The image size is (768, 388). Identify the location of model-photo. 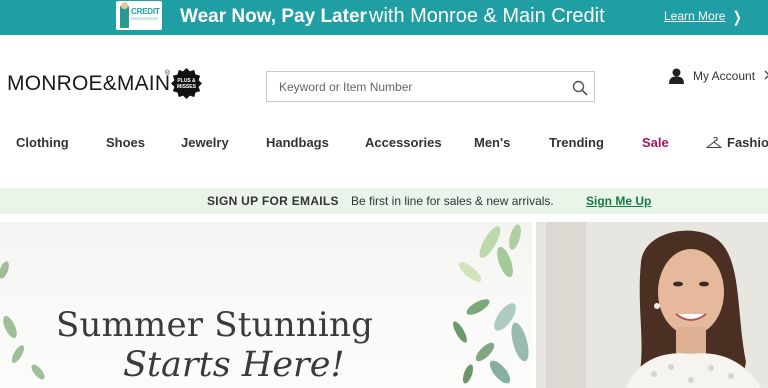
(652, 305).